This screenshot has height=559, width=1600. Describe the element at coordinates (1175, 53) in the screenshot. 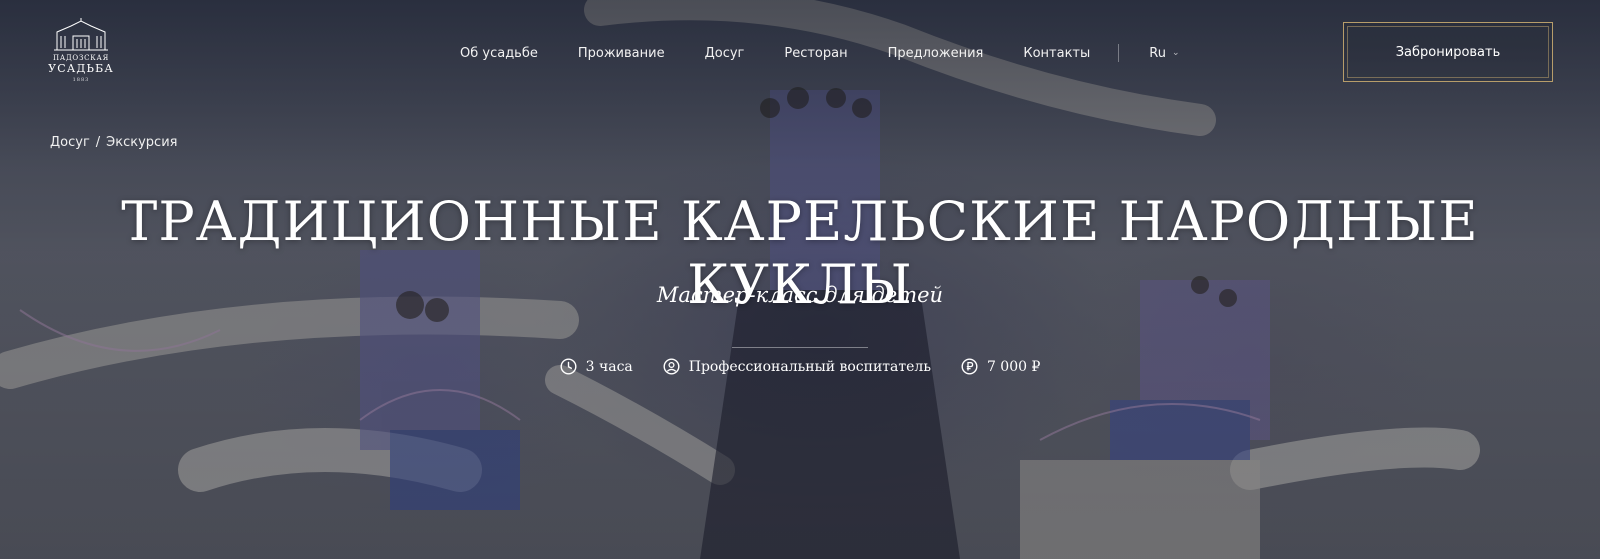

I see `chevron-down-icon: ⌄` at that location.